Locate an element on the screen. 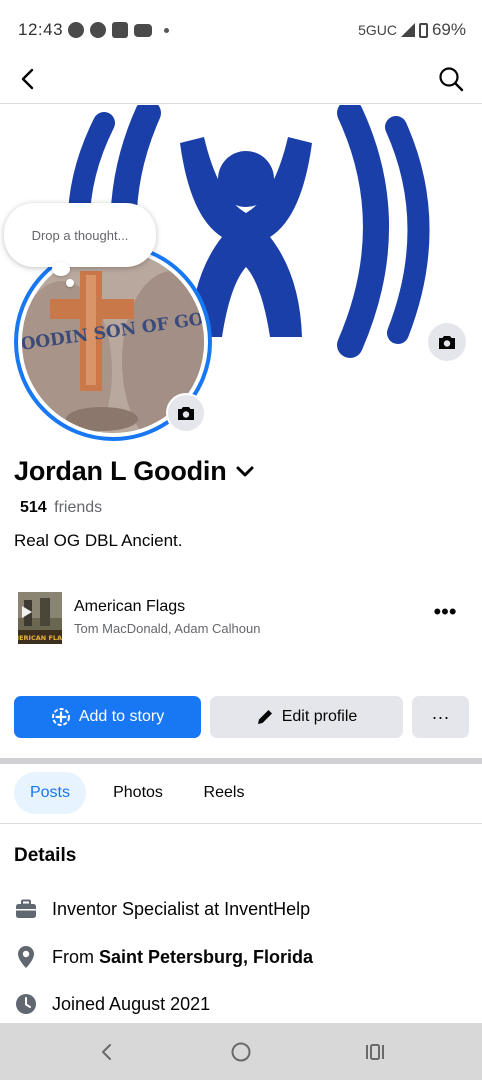  tab-posts: Posts is located at coordinates (50, 793).